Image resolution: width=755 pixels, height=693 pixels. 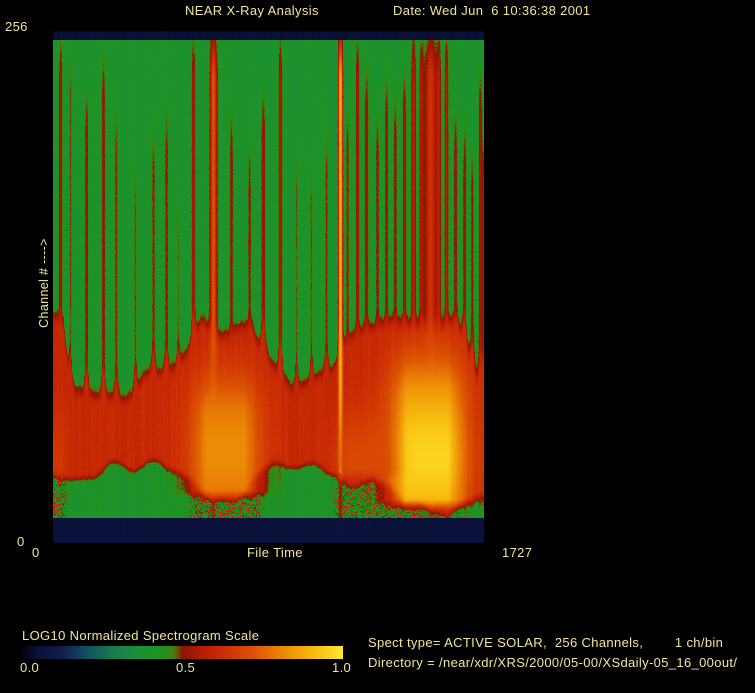 What do you see at coordinates (141, 635) in the screenshot?
I see `colorbar-title: LOG10 Normalized Spectrogram Scale` at bounding box center [141, 635].